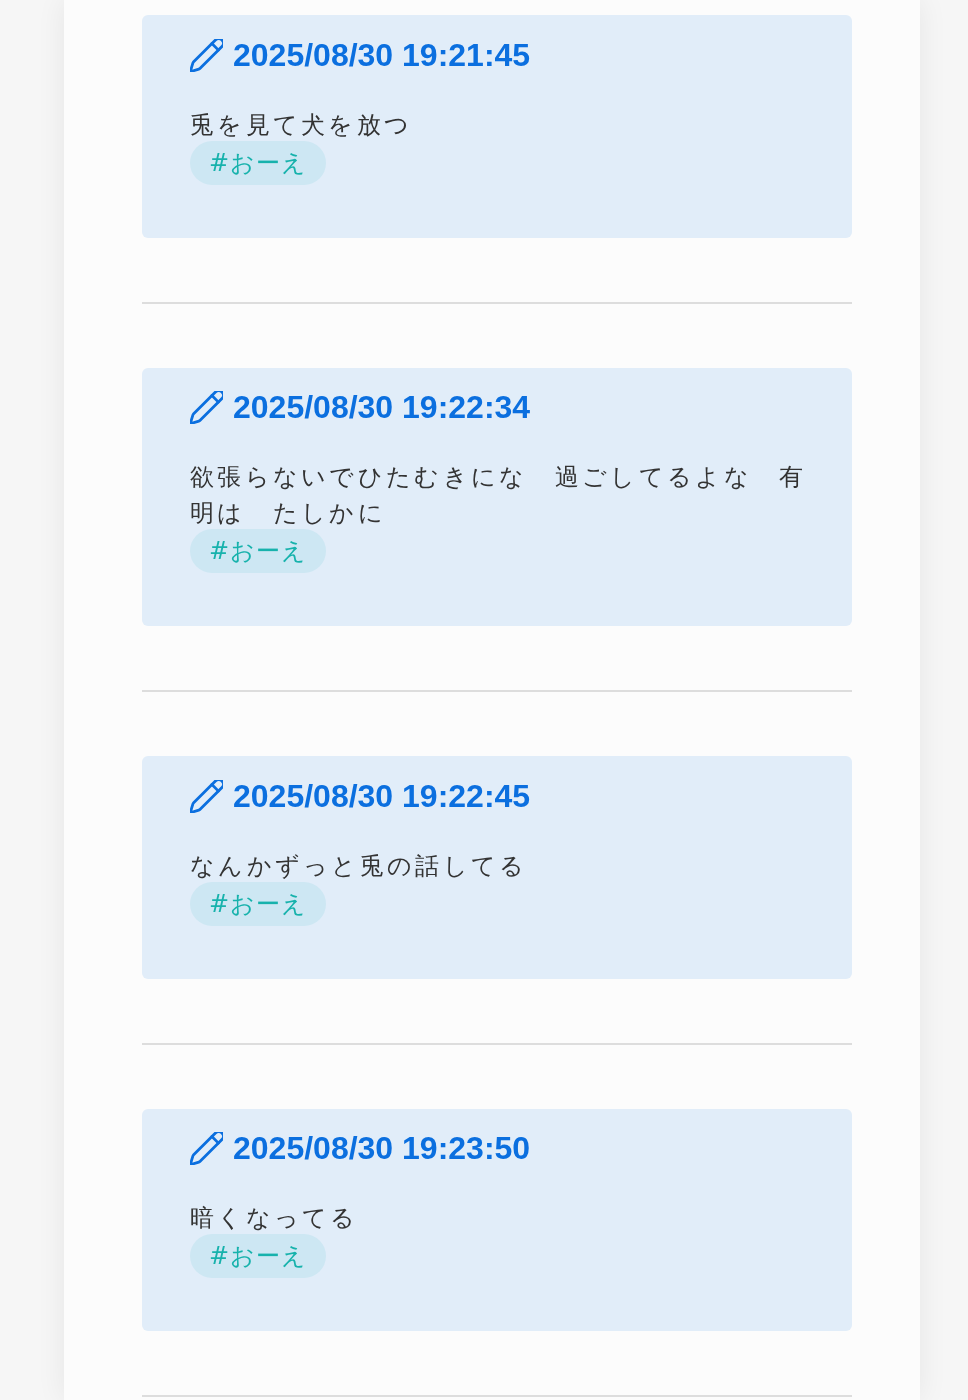  Describe the element at coordinates (275, 1218) in the screenshot. I see `post-text: 暗くなってる` at that location.